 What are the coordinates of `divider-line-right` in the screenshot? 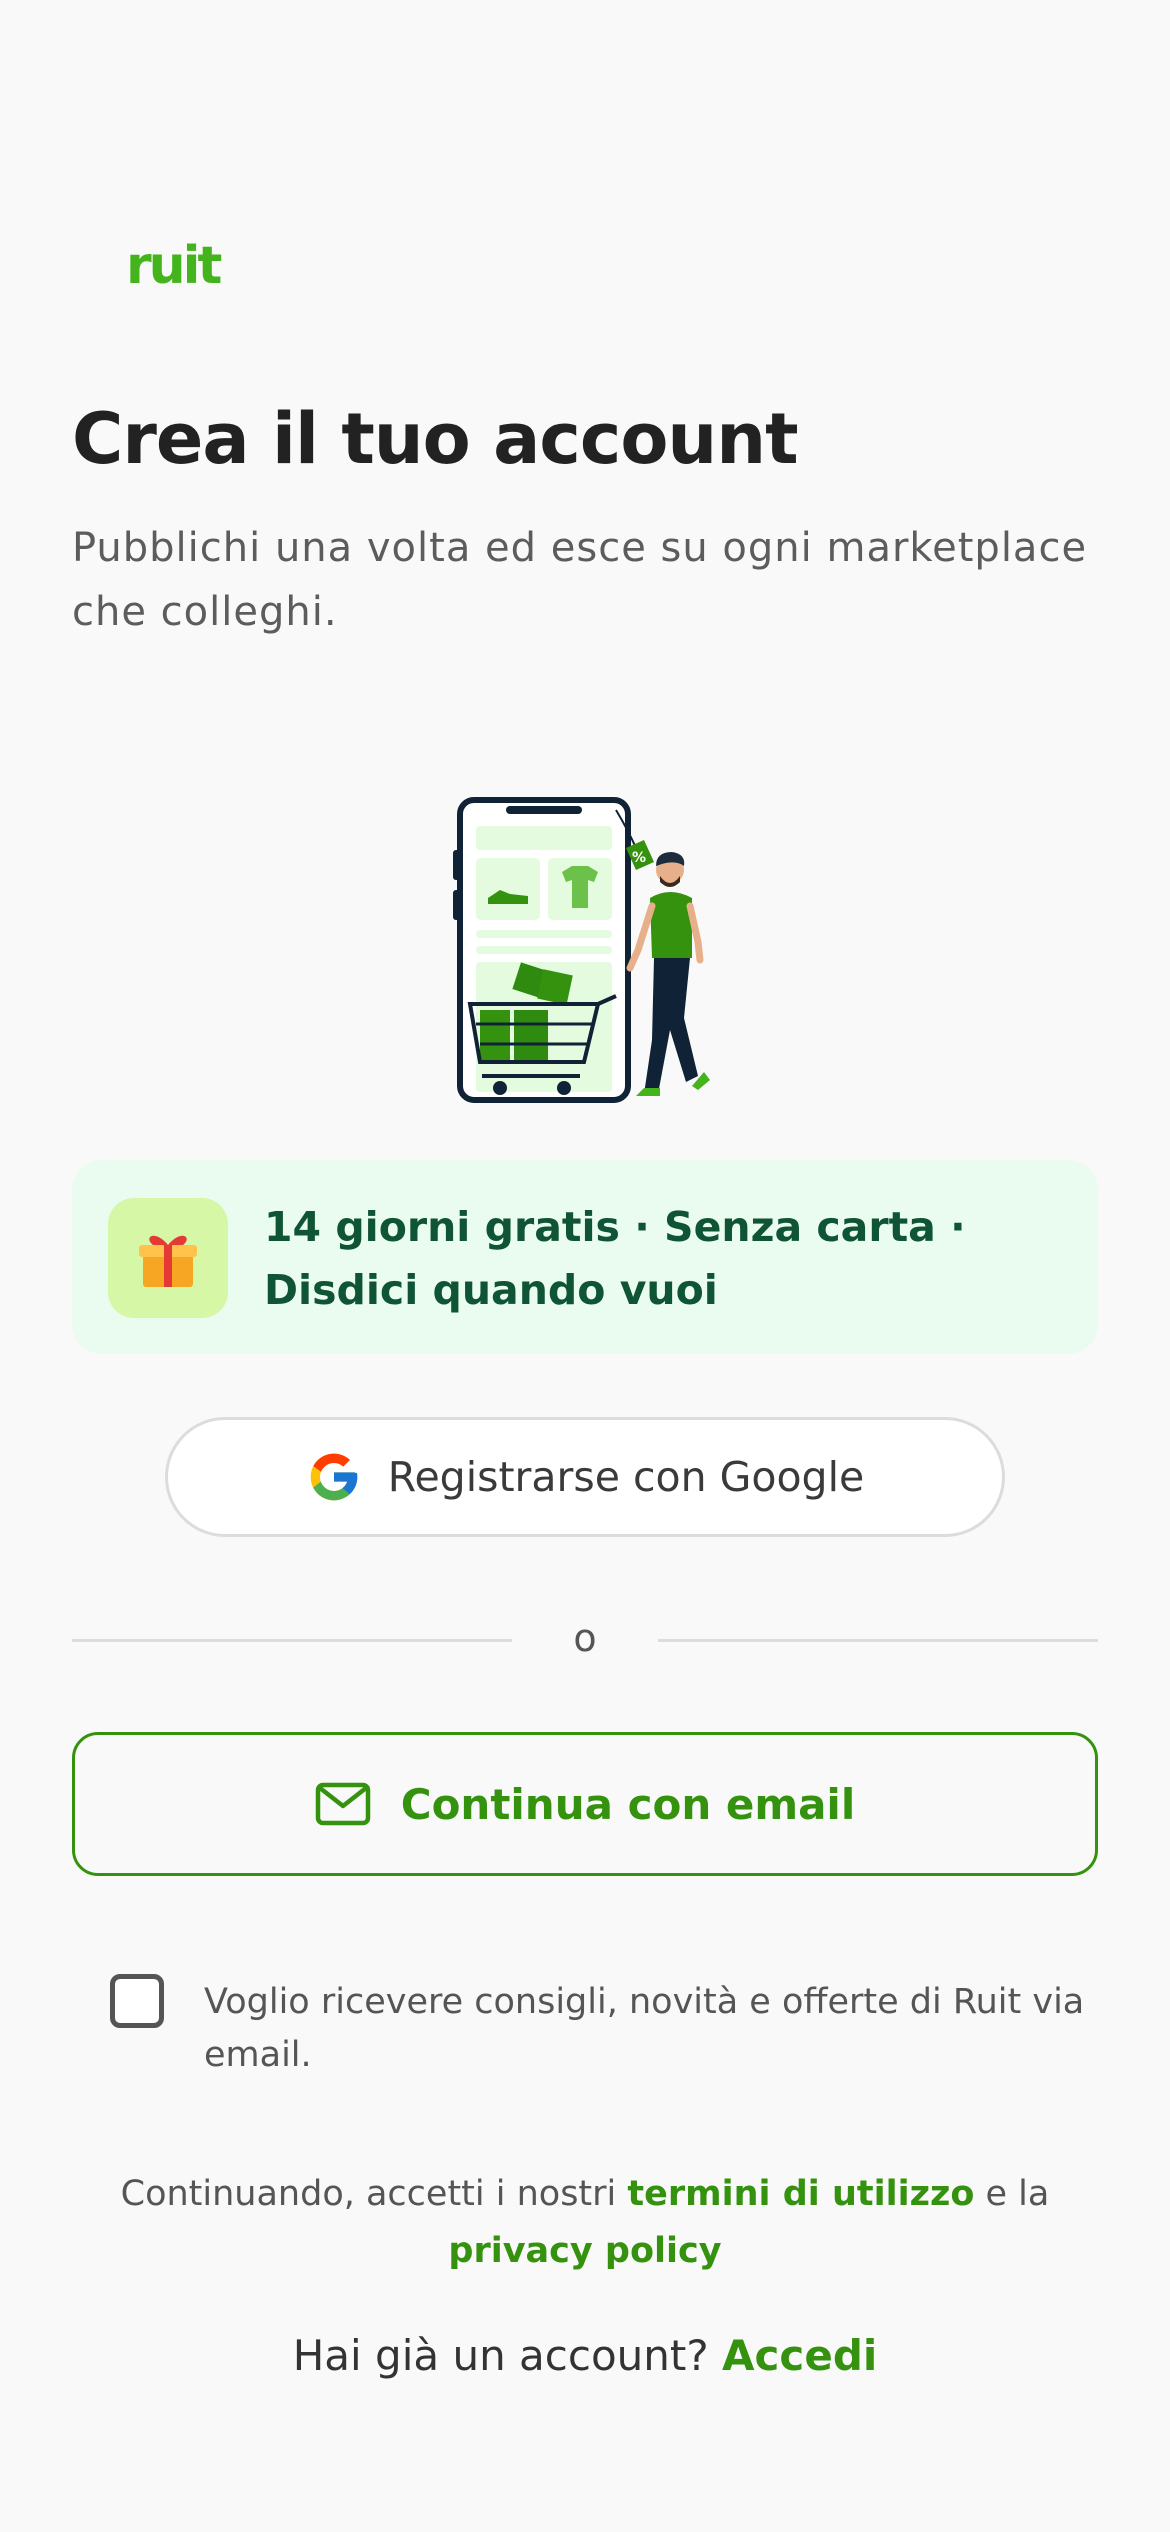 It's located at (878, 1640).